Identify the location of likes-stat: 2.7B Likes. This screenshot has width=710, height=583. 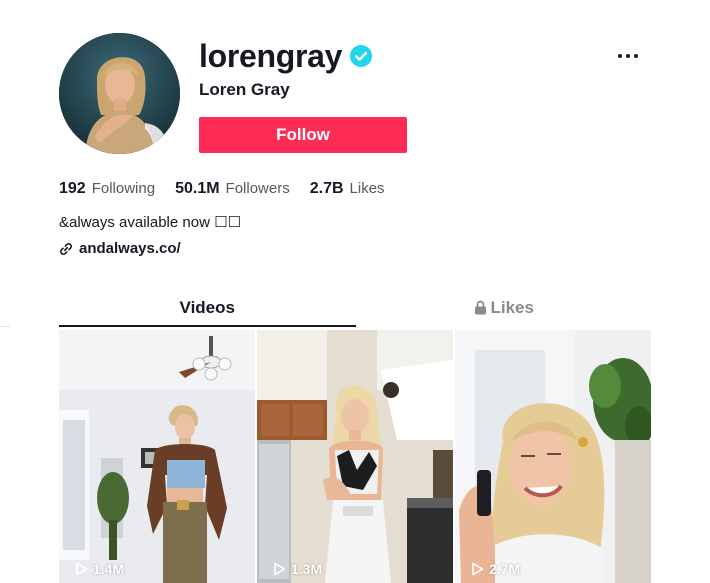
(347, 189).